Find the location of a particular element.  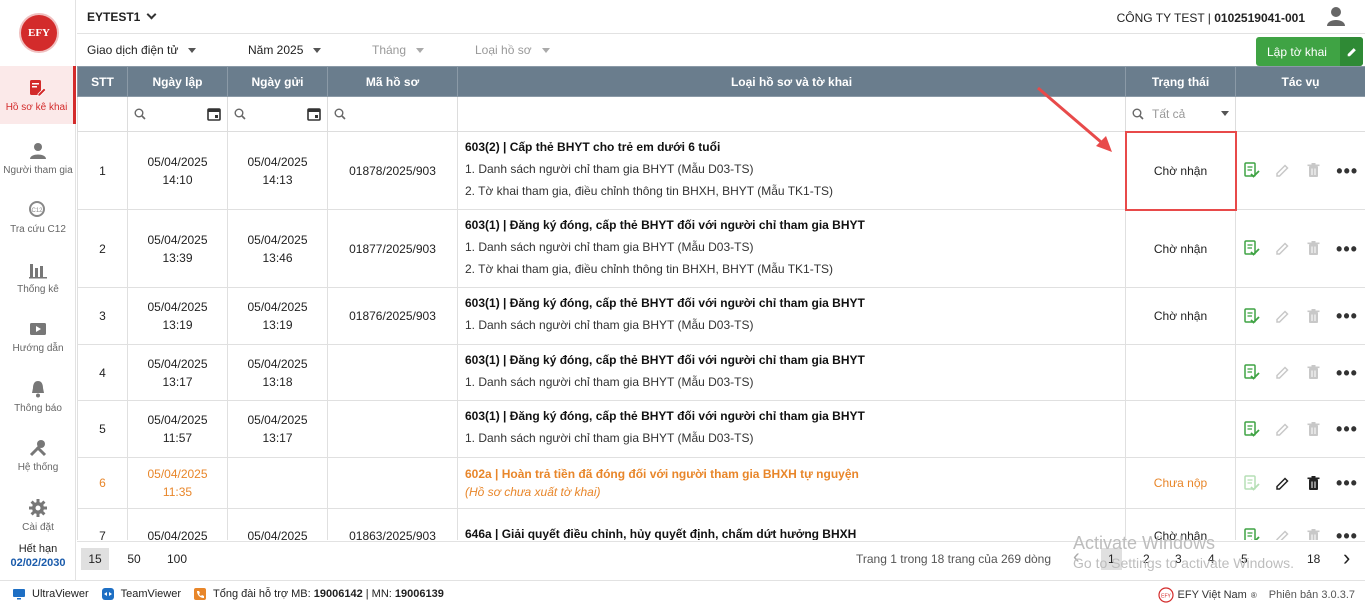

row-index: 6 is located at coordinates (102, 483).